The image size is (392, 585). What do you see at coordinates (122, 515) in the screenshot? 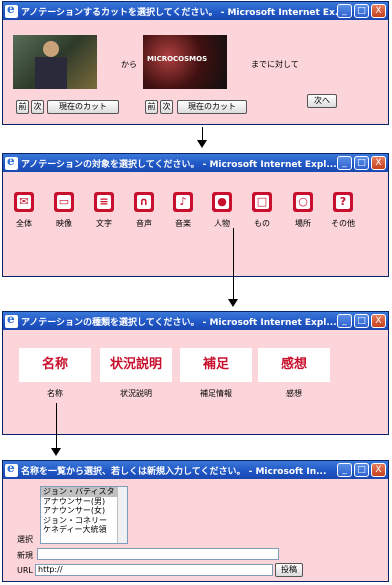
I see `listbox-scrollbar` at bounding box center [122, 515].